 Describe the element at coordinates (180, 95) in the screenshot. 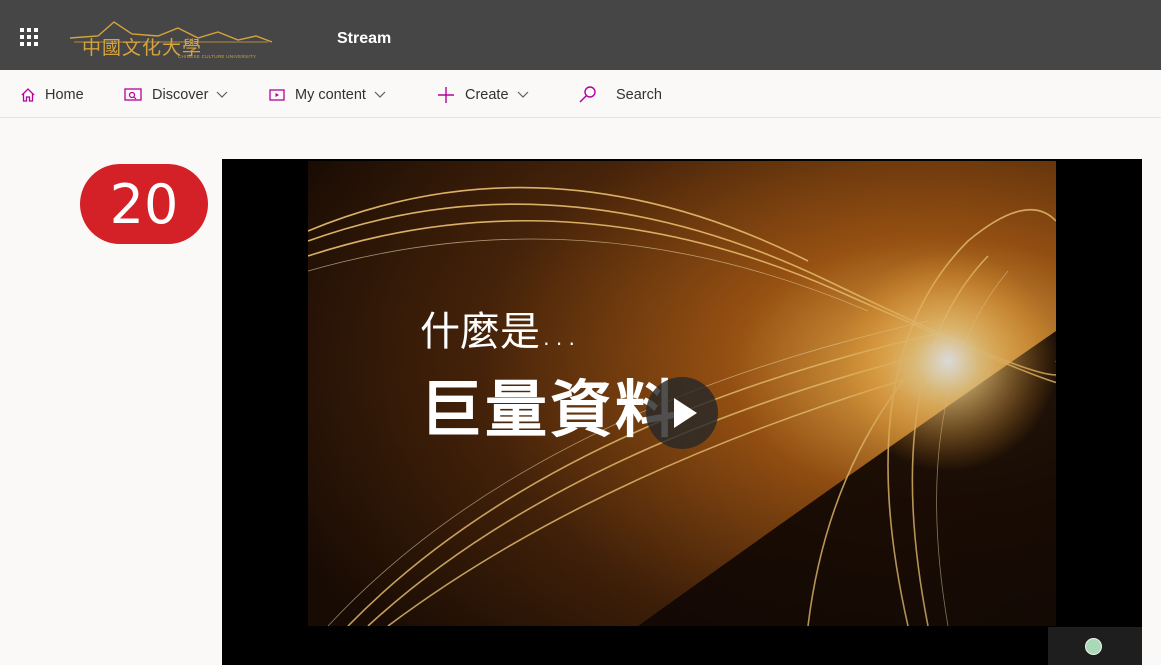

I see `nav-discover-label: Discover` at that location.